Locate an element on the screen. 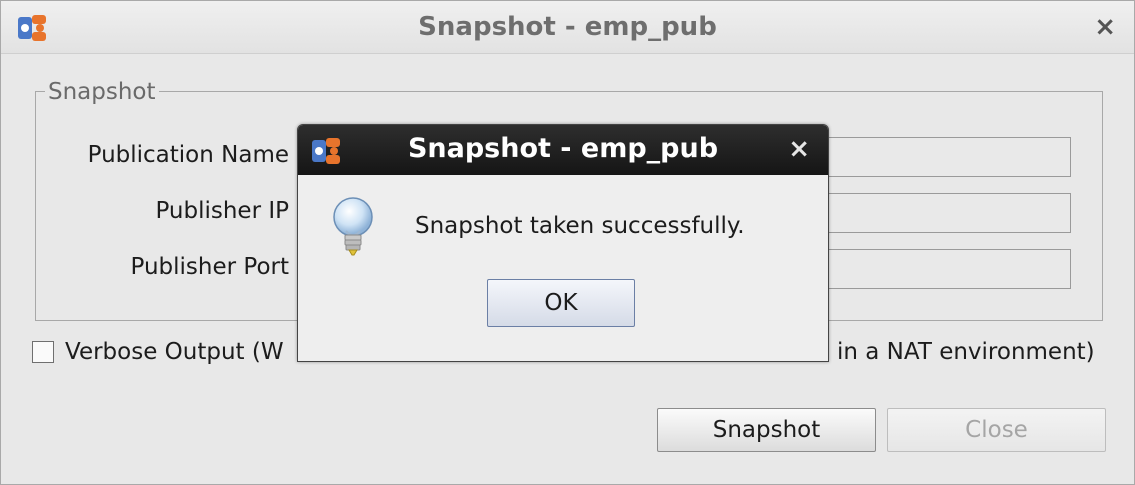 The image size is (1135, 485). dialog-title: Snapshot - emp_pub is located at coordinates (563, 148).